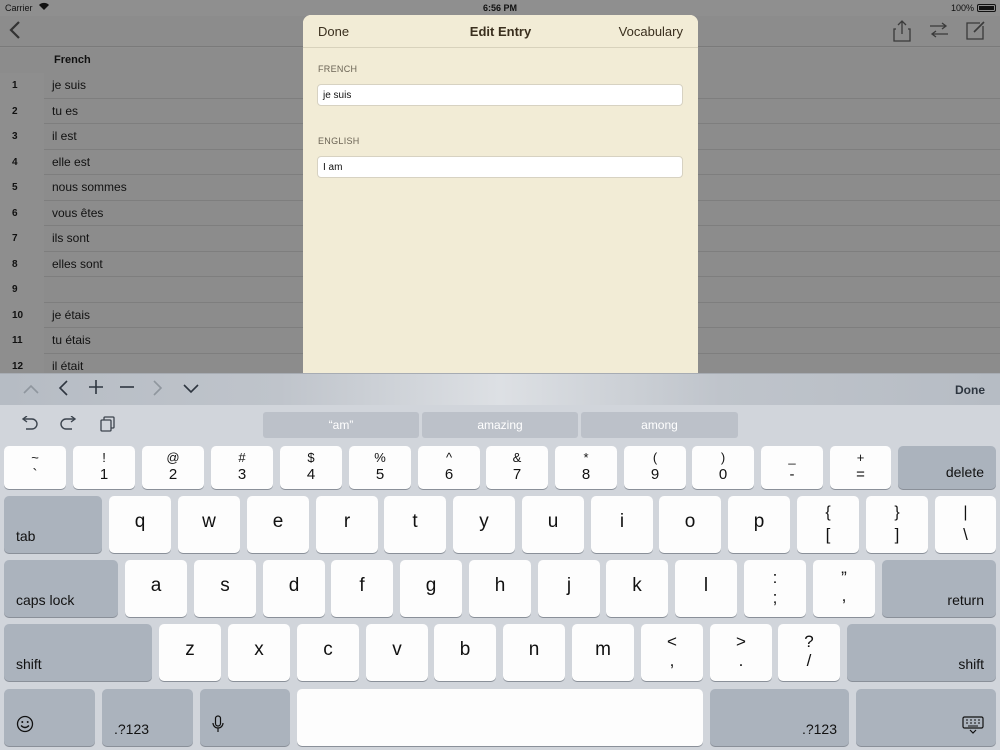 The height and width of the screenshot is (750, 1000). I want to click on english-field: I am, so click(500, 167).